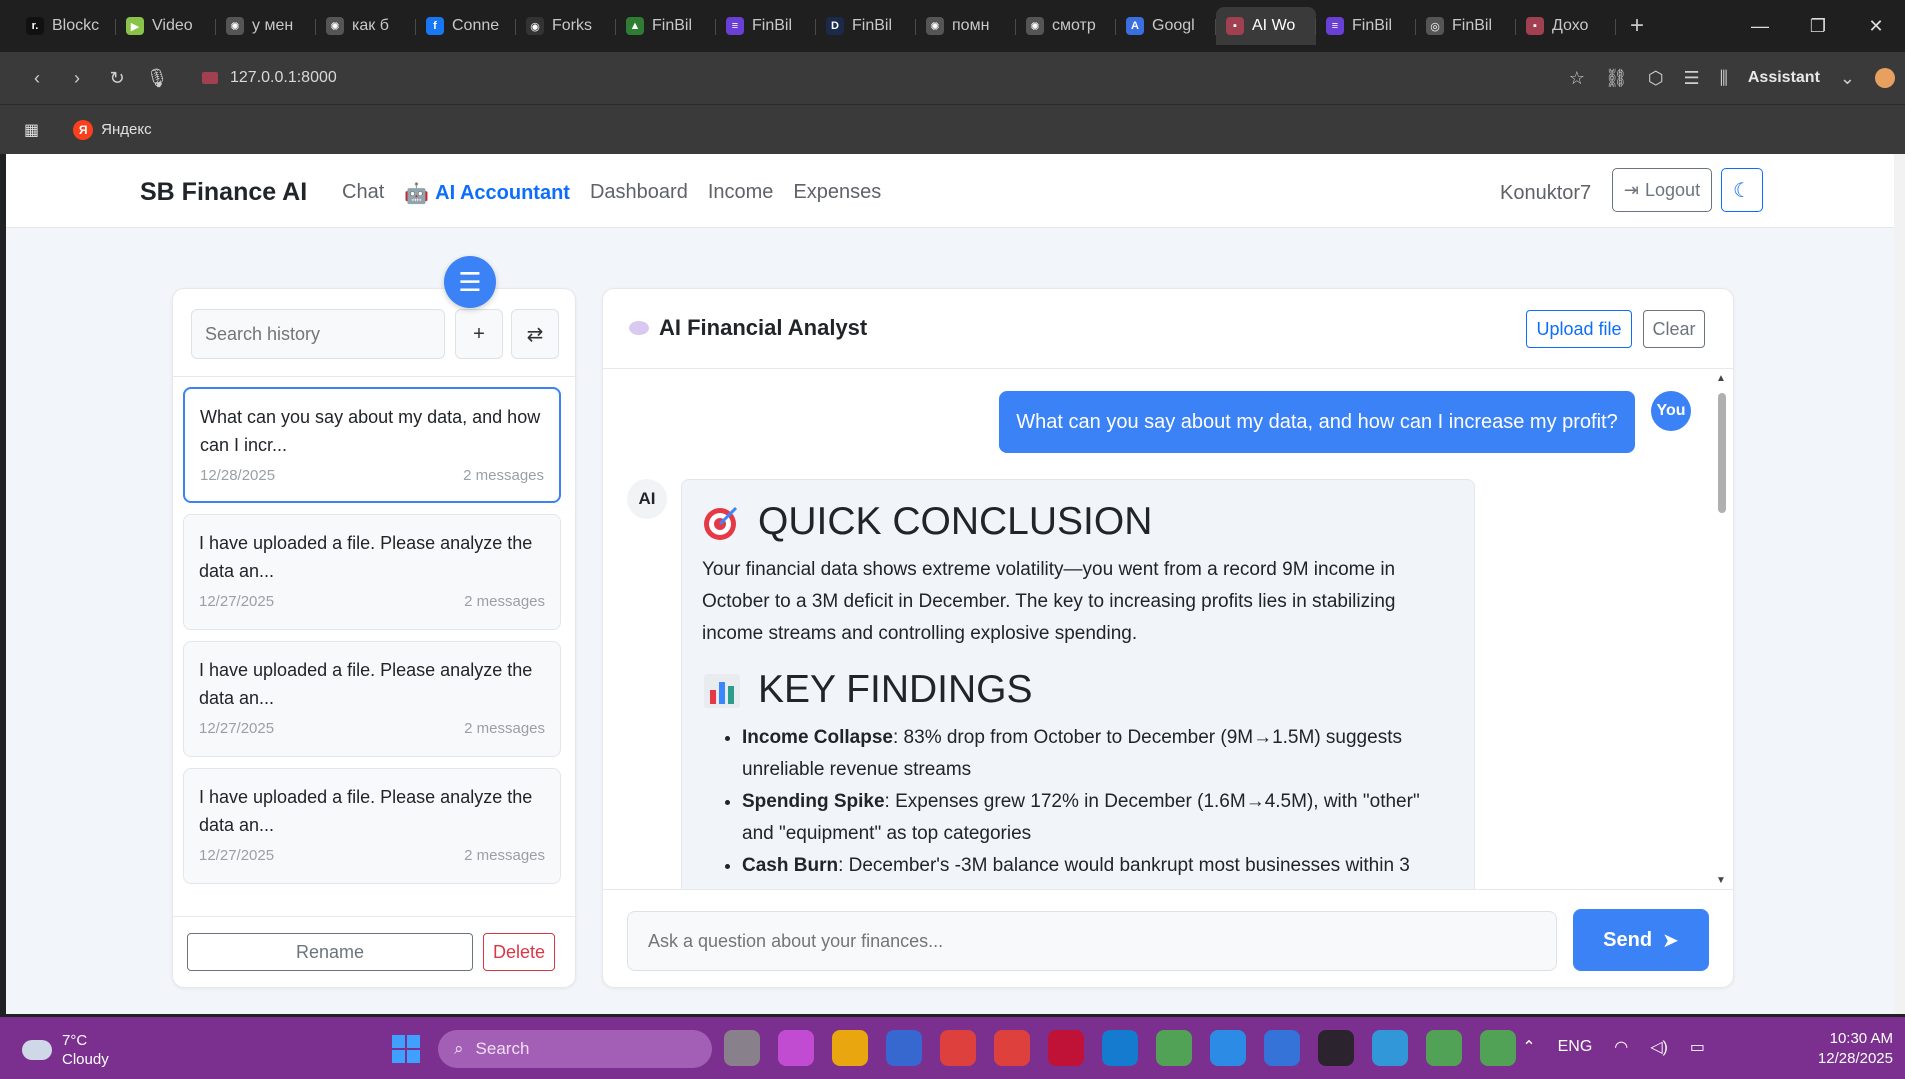  I want to click on reading-list-icon: ☰, so click(1691, 78).